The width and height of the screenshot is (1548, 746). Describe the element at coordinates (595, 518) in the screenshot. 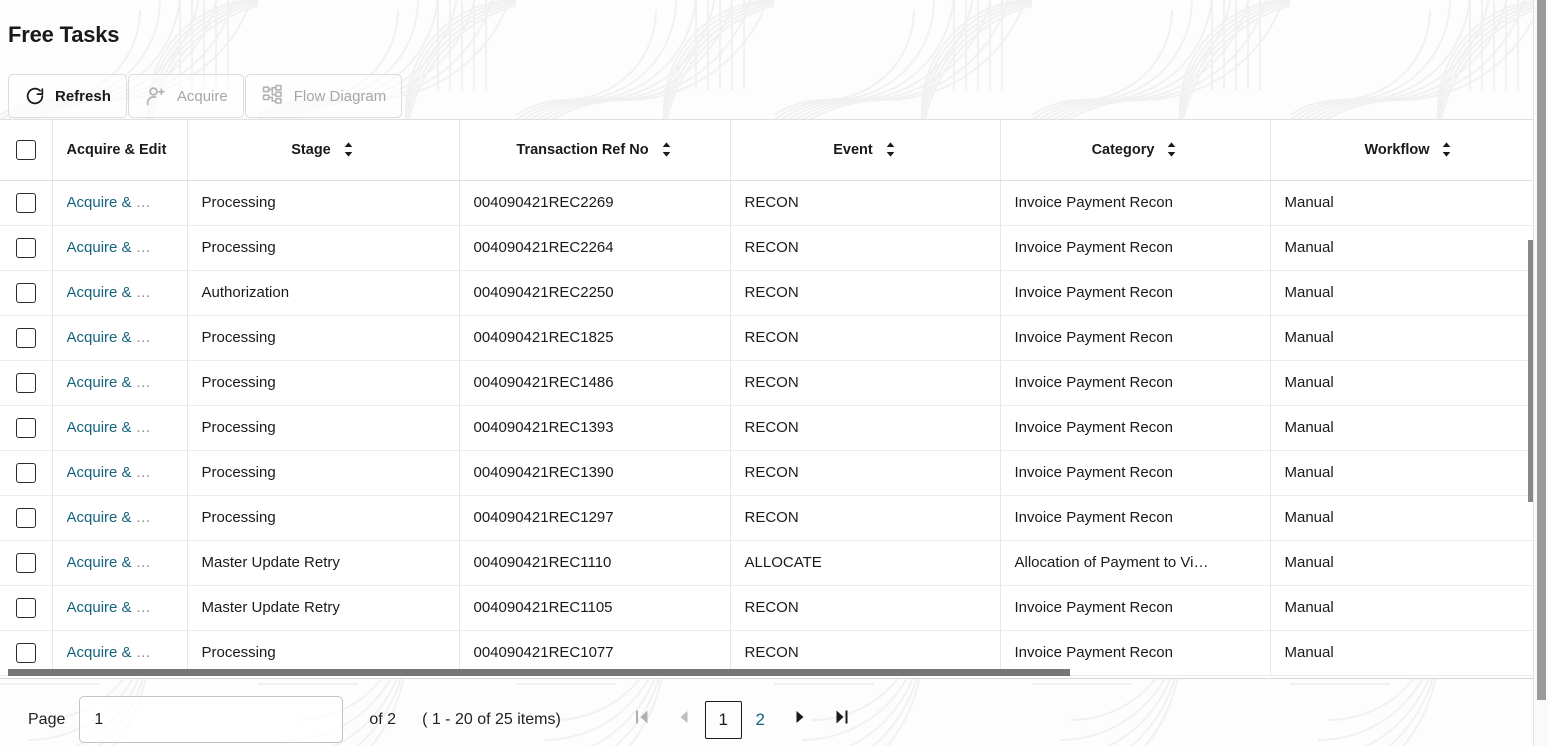

I see `transaction-ref-no-cell: 004090421REC1297` at that location.